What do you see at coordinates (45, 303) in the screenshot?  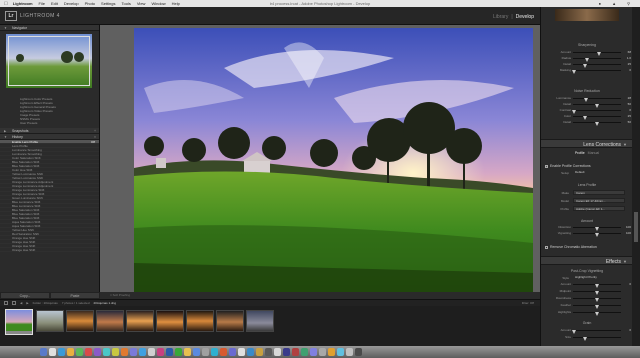 I see `folder-path: Folder : 20Aquinas` at bounding box center [45, 303].